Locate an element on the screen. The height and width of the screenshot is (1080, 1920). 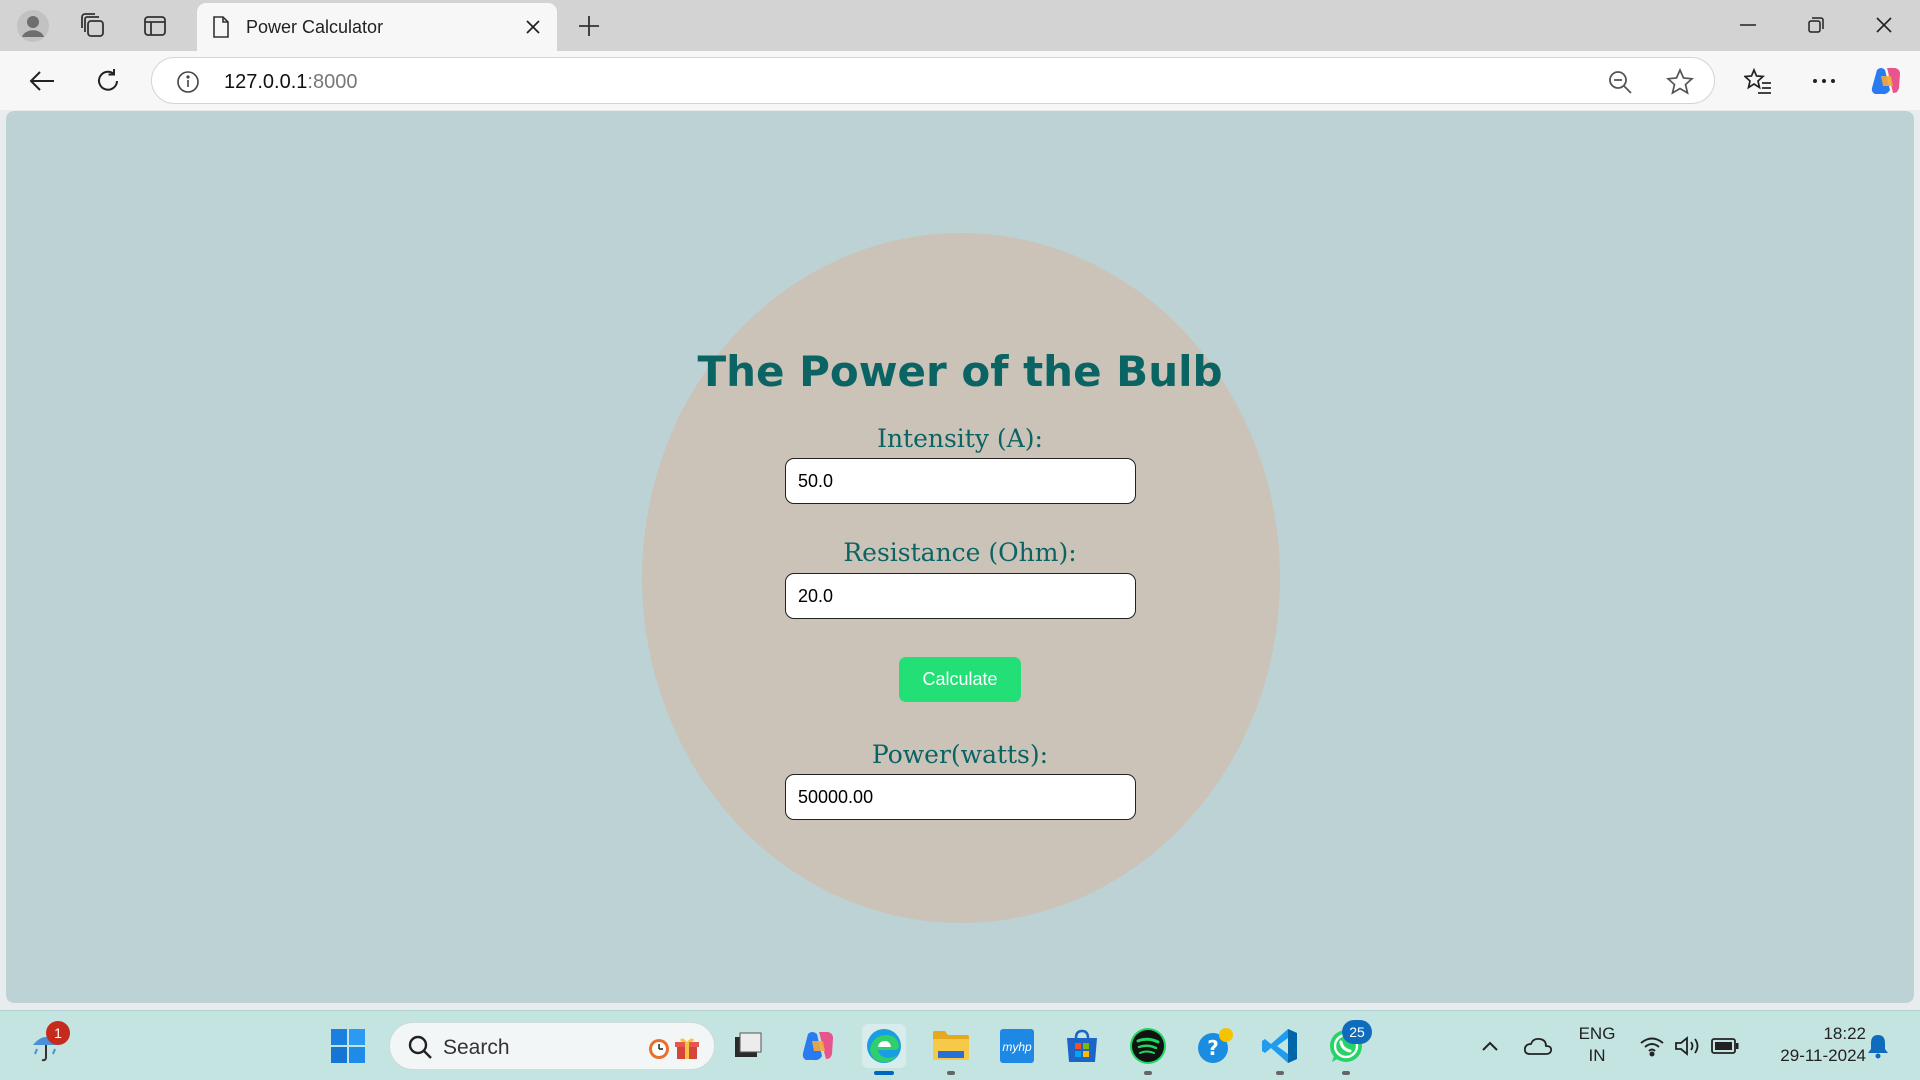
page-title: The Power of the Bulb is located at coordinates (960, 371).